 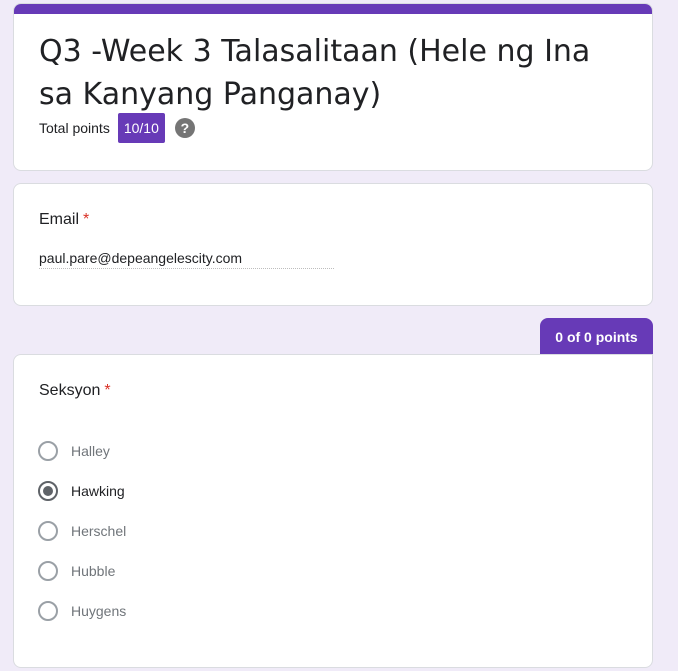 I want to click on total-points-row: Total points 10/10 ?, so click(x=117, y=128).